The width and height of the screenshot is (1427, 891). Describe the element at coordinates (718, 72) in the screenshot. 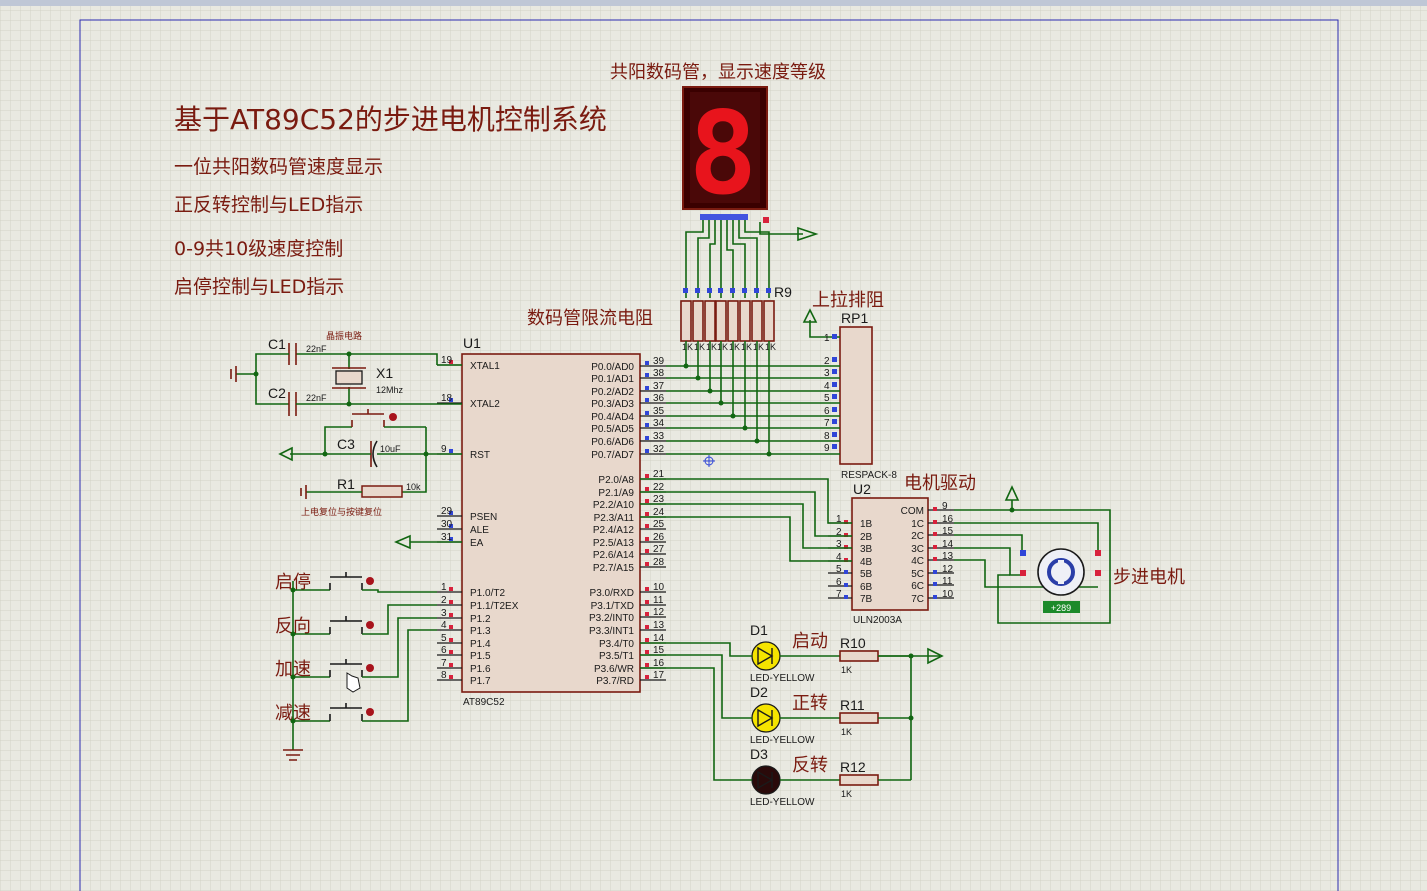

I see `display-label: 共阳数码管，显示速度等级` at that location.